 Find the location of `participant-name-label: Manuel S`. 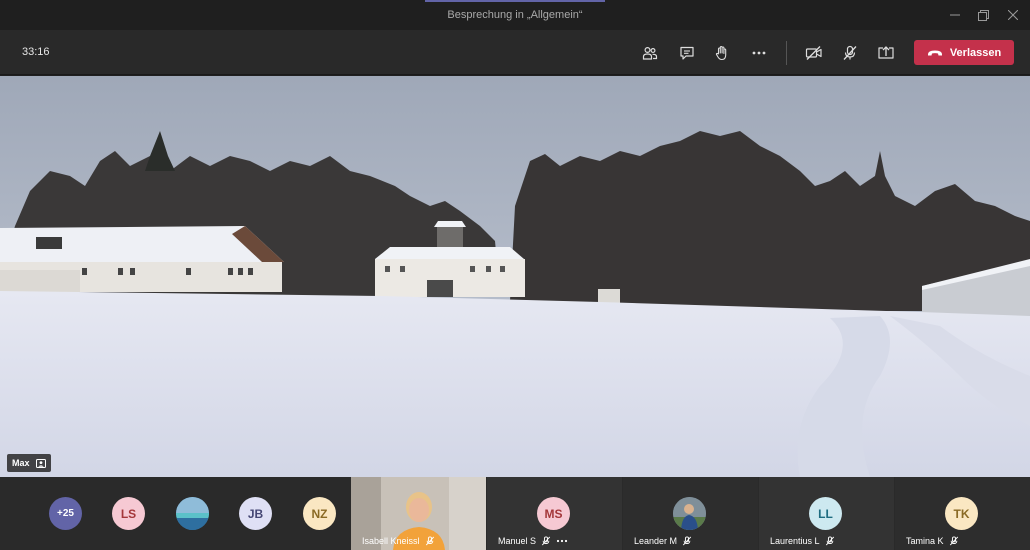

participant-name-label: Manuel S is located at coordinates (533, 541).